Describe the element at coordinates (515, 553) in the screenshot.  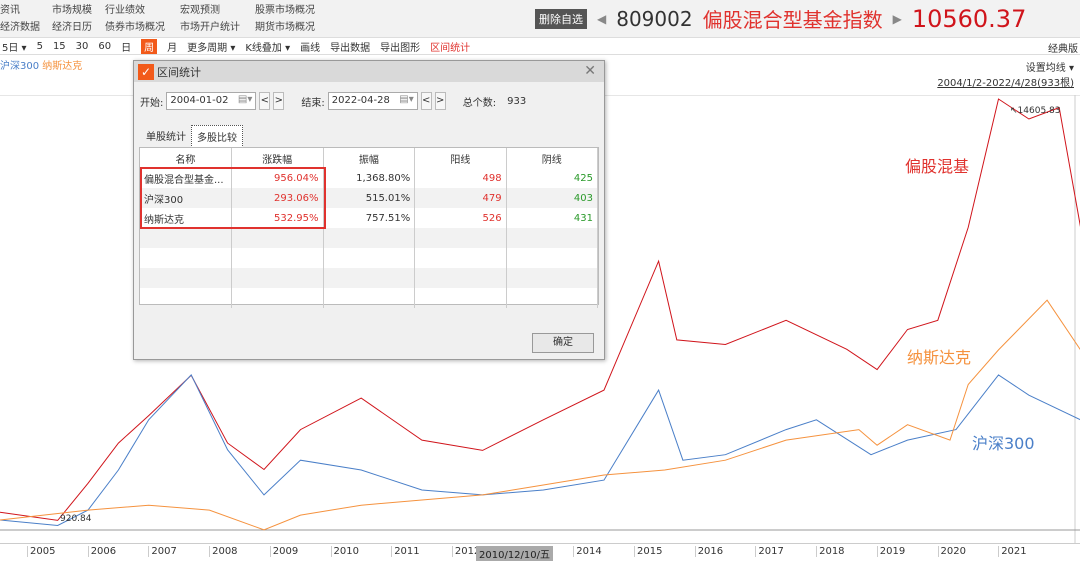
I see `cursor-date-label: 2010/12/10/五` at that location.